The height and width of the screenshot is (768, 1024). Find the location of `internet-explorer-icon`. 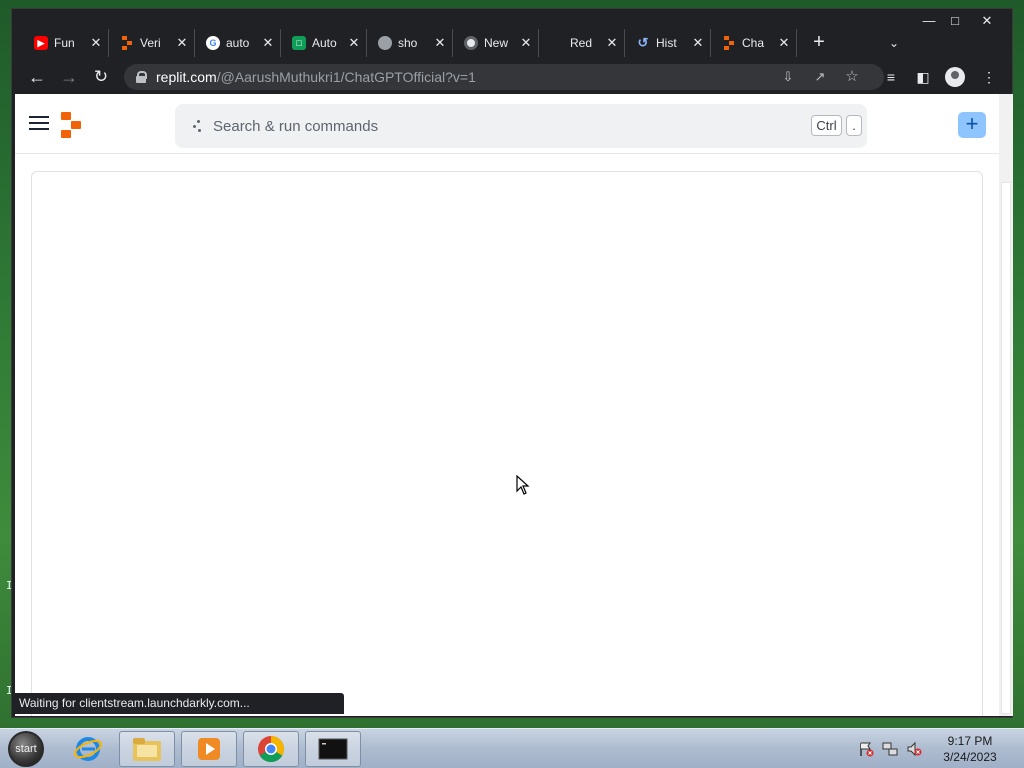

internet-explorer-icon is located at coordinates (88, 749).